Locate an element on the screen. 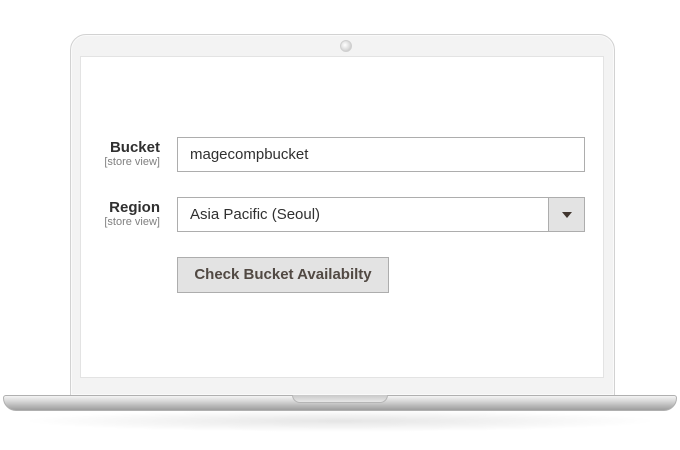 The height and width of the screenshot is (450, 680). bucket-scope-text: [store view] is located at coordinates (132, 162).